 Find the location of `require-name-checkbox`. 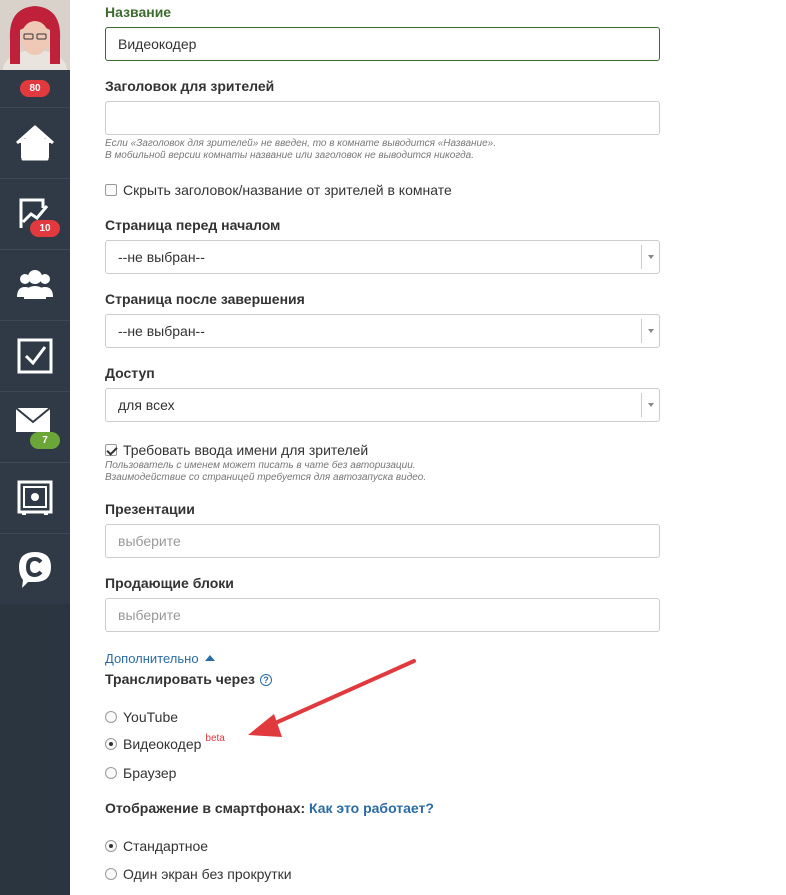

require-name-checkbox is located at coordinates (111, 450).